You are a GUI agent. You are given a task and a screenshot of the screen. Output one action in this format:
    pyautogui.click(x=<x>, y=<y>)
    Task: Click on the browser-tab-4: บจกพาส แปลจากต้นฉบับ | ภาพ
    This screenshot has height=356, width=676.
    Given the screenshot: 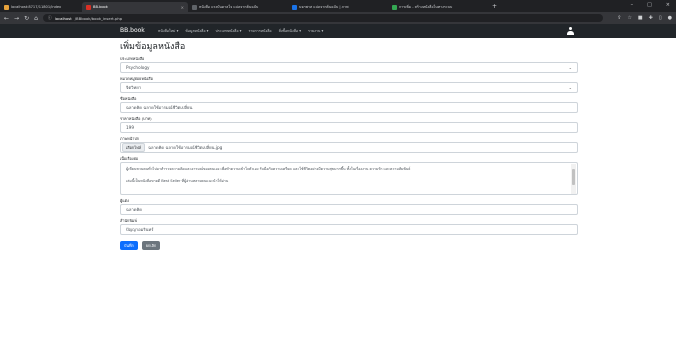 What is the action you would take?
    pyautogui.click(x=338, y=7)
    